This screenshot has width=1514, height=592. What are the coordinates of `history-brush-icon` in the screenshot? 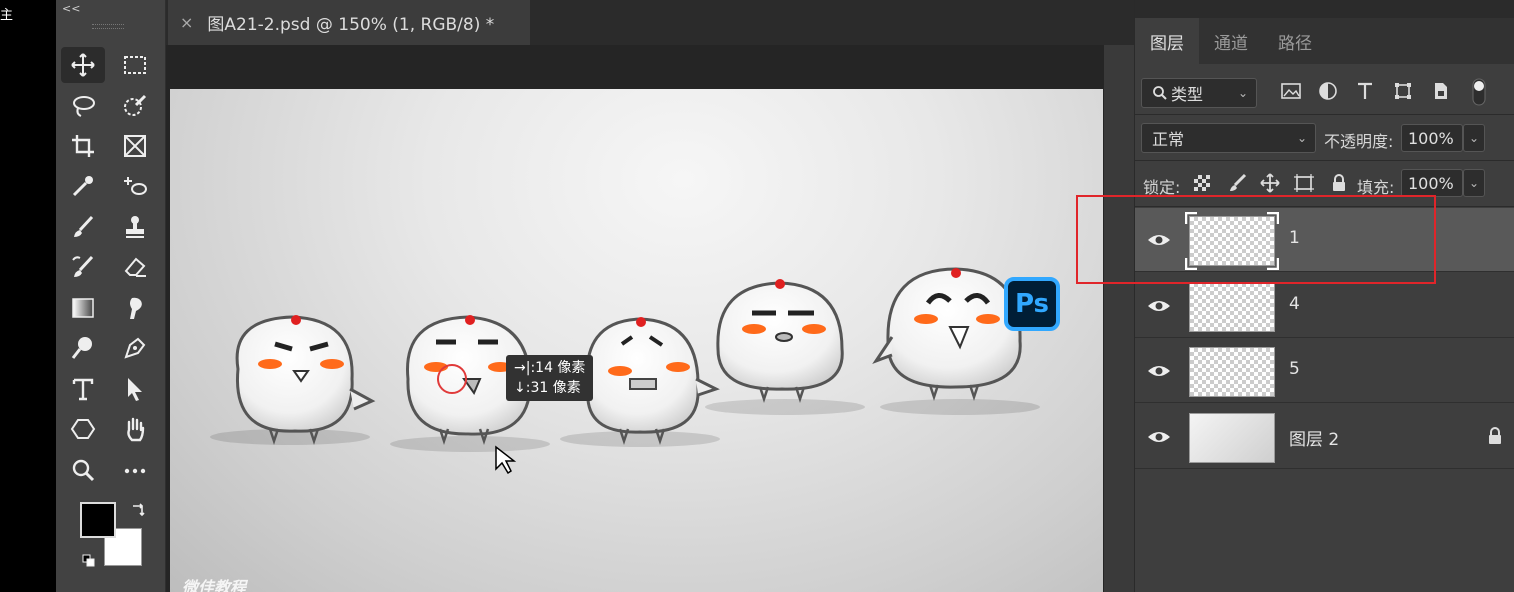 It's located at (83, 266).